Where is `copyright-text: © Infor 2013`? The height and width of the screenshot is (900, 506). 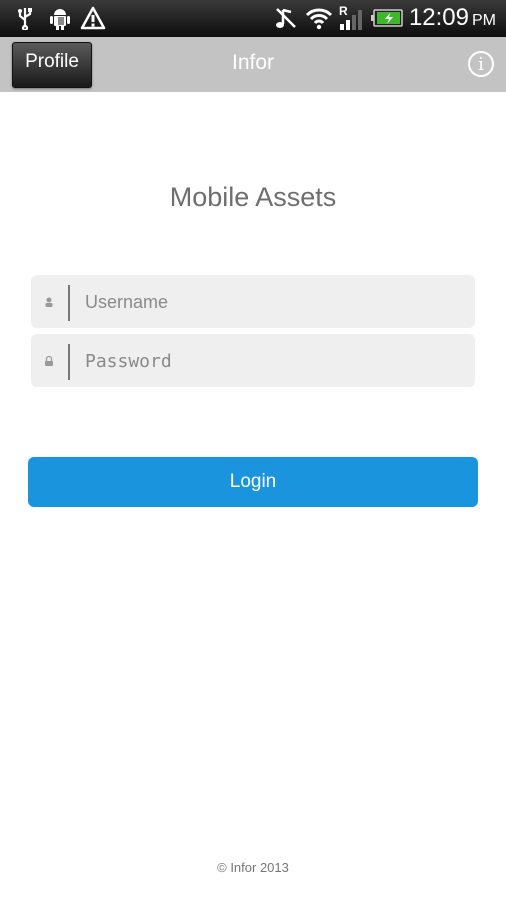 copyright-text: © Infor 2013 is located at coordinates (253, 867).